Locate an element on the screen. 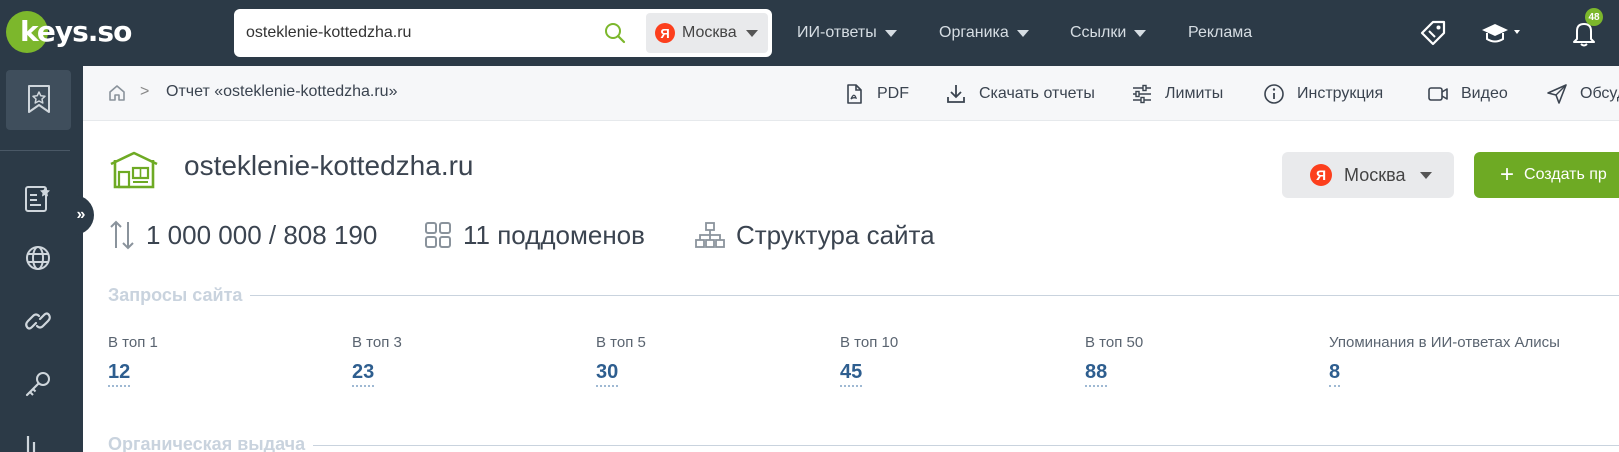 This screenshot has width=1619, height=452. create-project-button: + Создать пр is located at coordinates (1546, 175).